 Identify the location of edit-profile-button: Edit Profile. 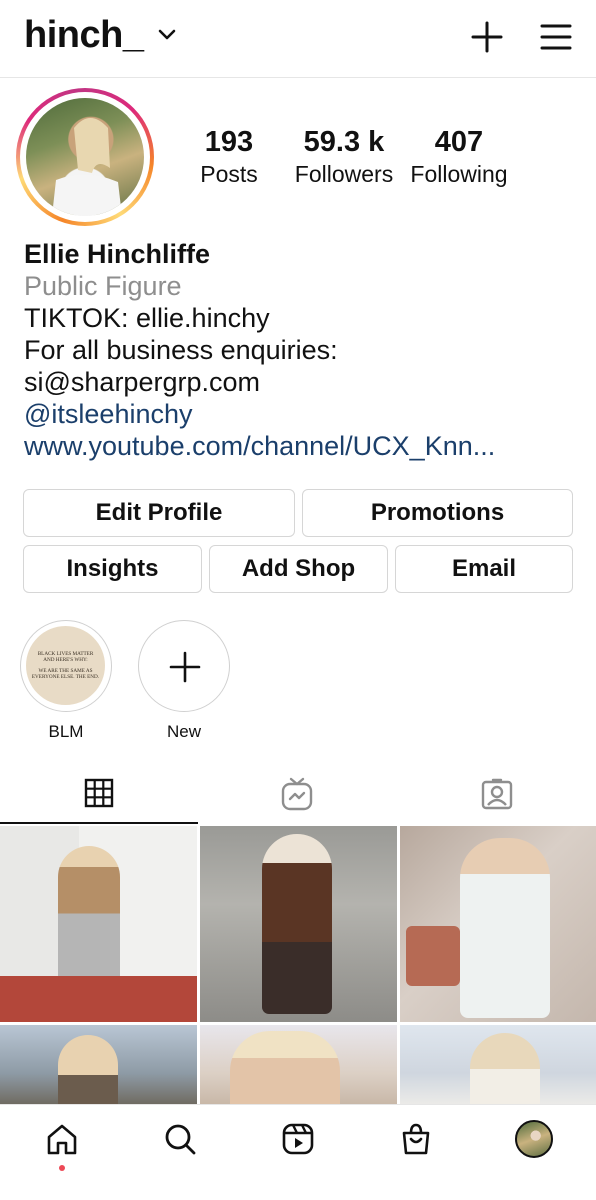
(159, 513).